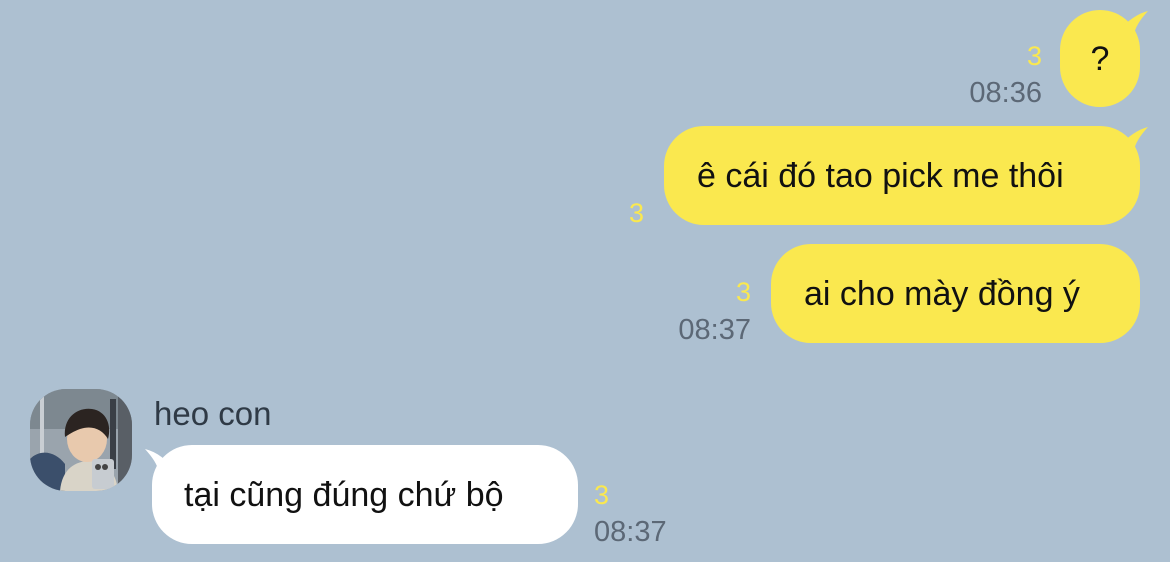 The image size is (1170, 562). I want to click on message-text: ai cho mày đồng ý, so click(942, 293).